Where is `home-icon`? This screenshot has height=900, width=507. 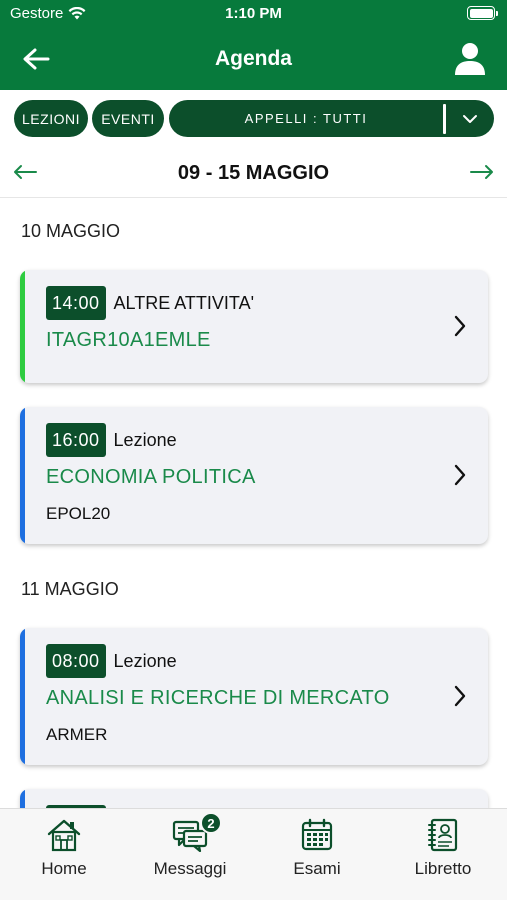
home-icon is located at coordinates (64, 835).